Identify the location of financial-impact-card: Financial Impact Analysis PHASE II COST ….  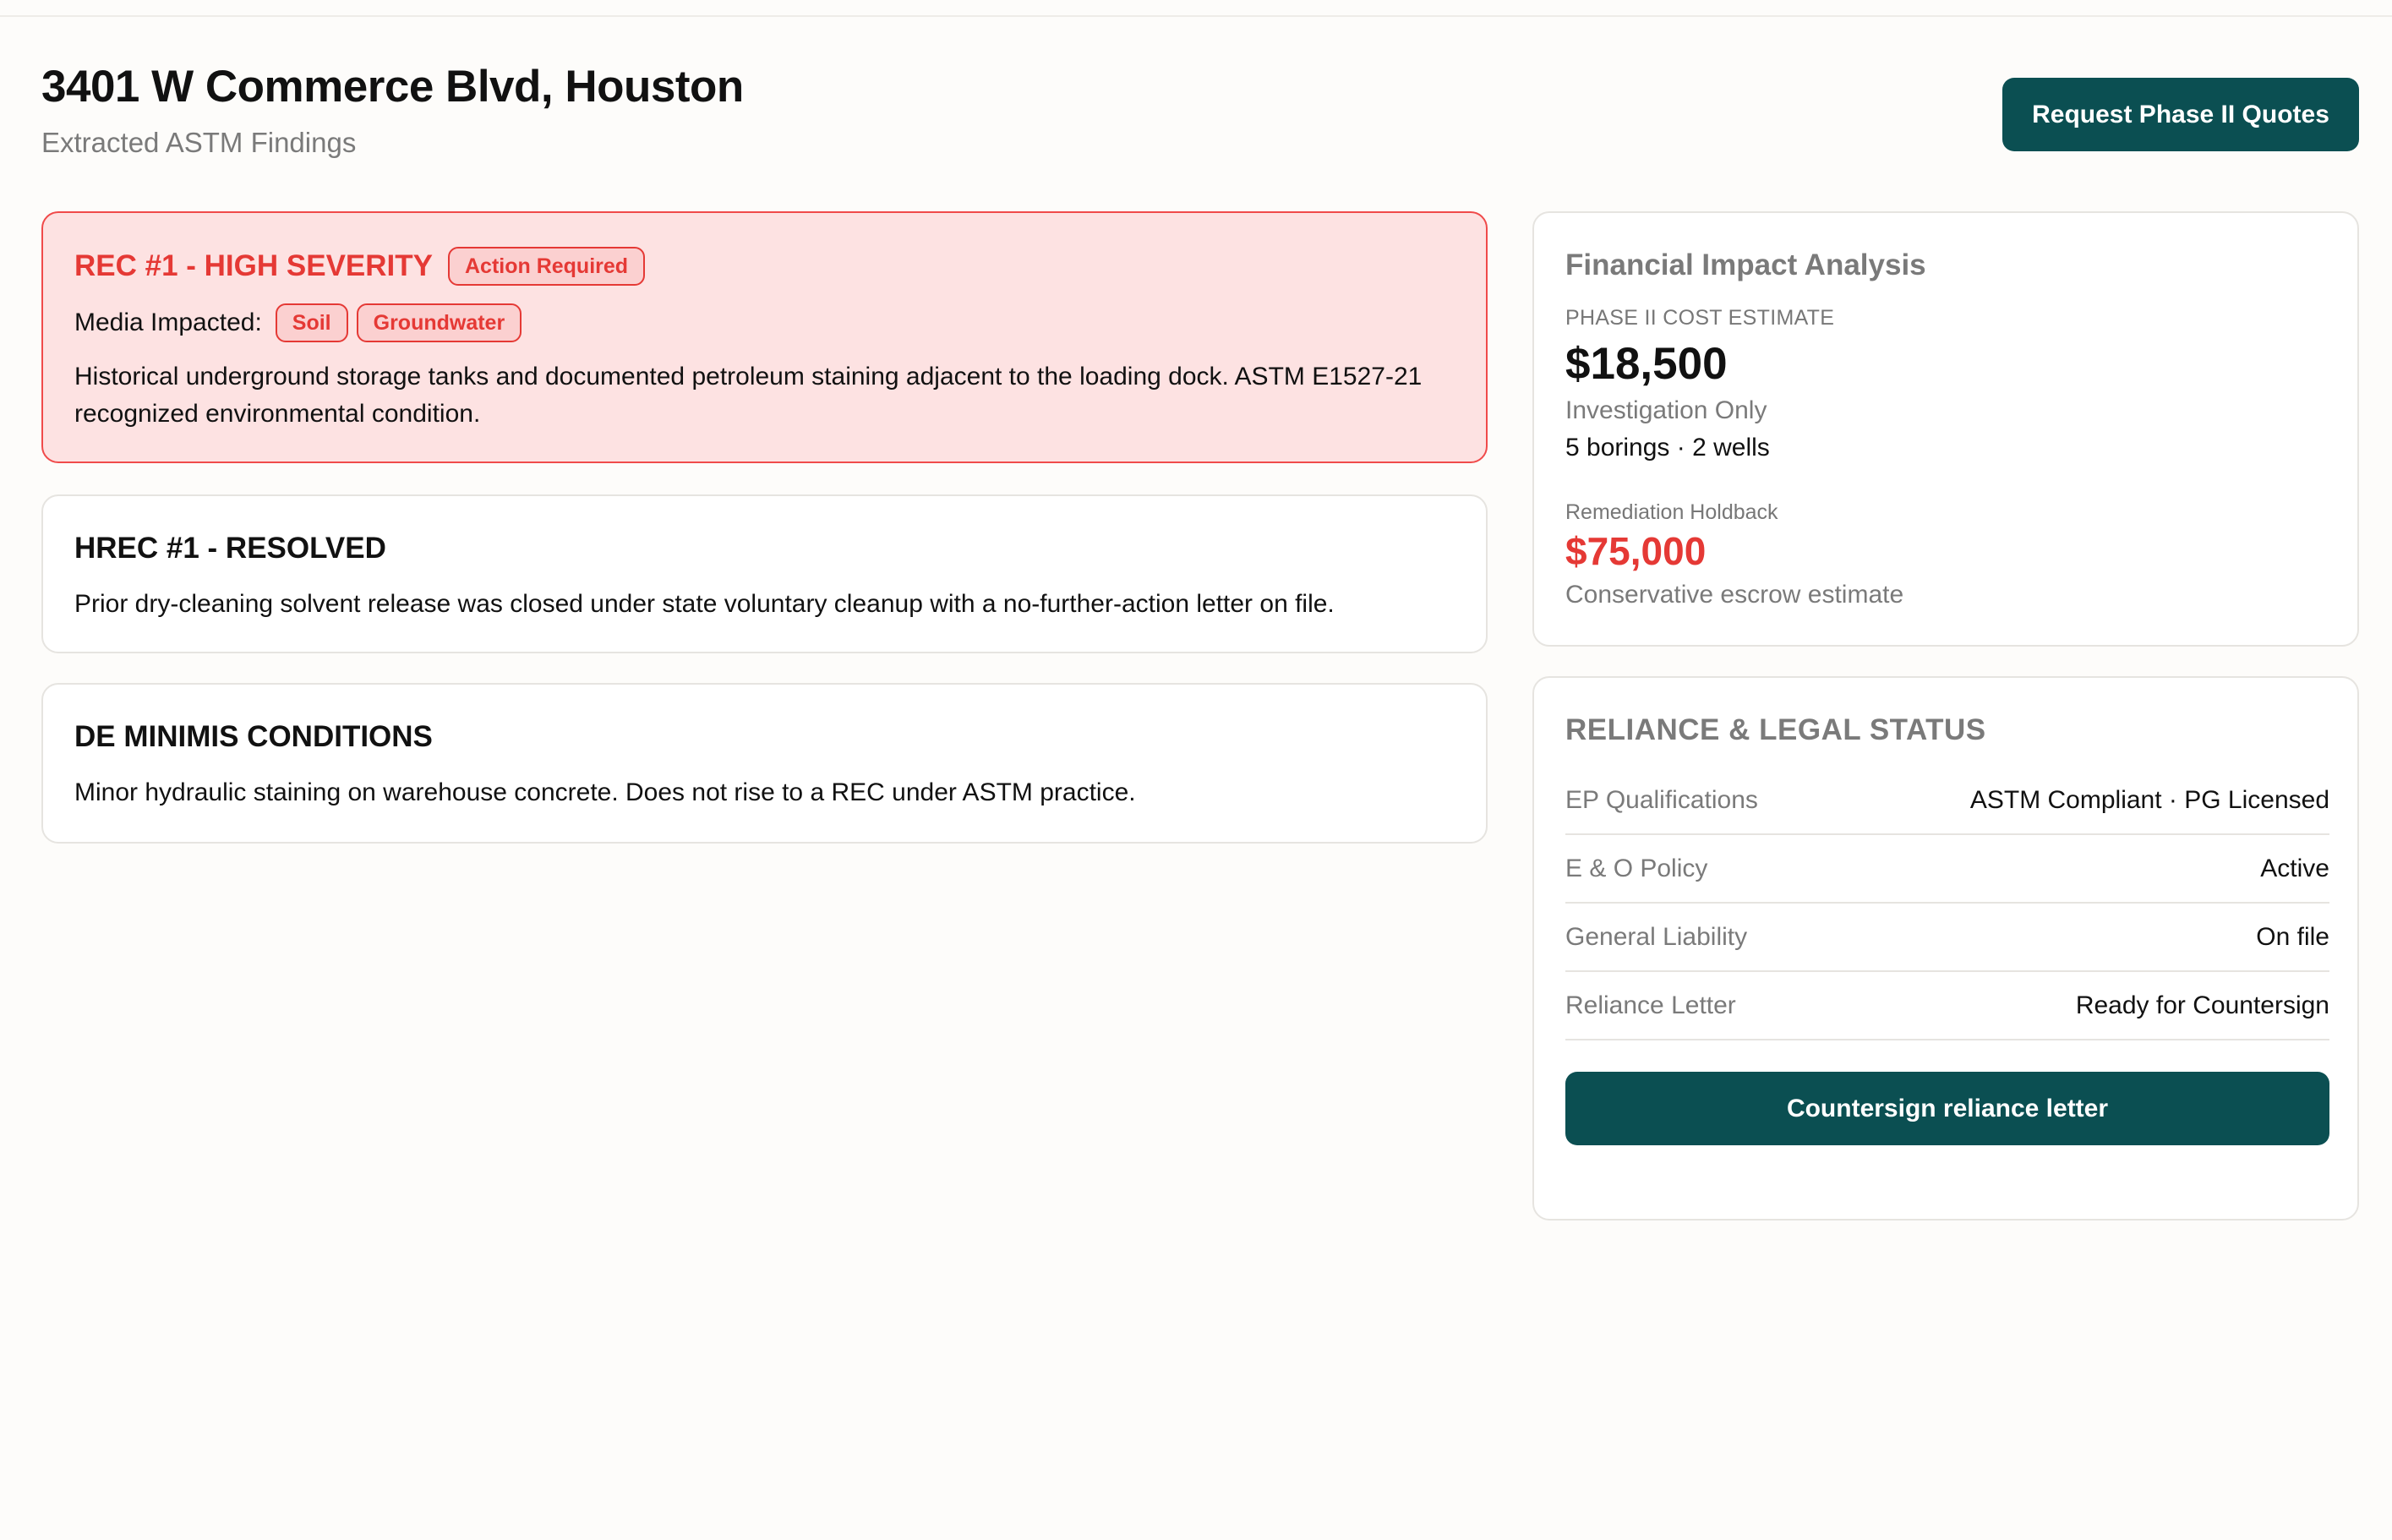
(1945, 429).